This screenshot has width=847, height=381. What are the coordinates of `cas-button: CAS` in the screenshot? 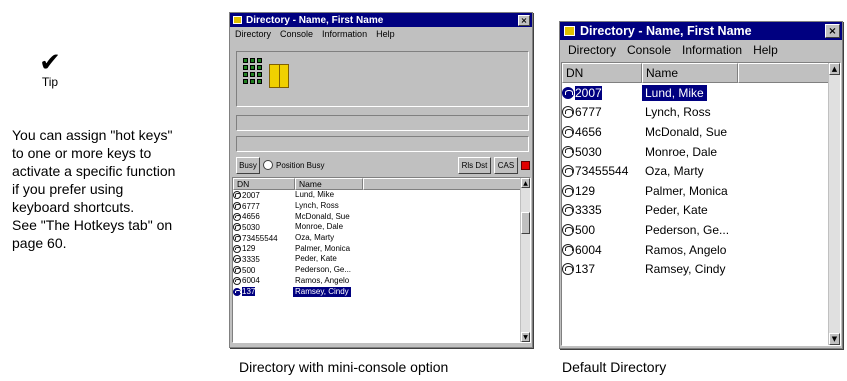 It's located at (506, 165).